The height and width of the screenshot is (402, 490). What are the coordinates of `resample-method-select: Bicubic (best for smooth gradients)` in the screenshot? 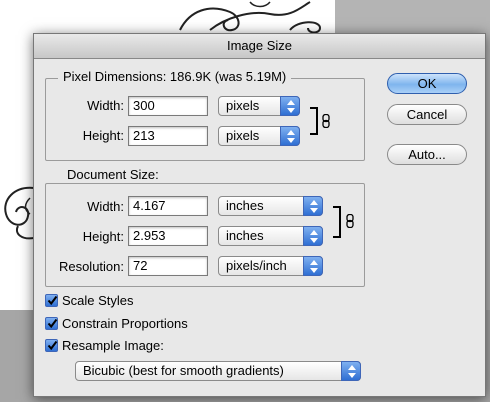 It's located at (218, 371).